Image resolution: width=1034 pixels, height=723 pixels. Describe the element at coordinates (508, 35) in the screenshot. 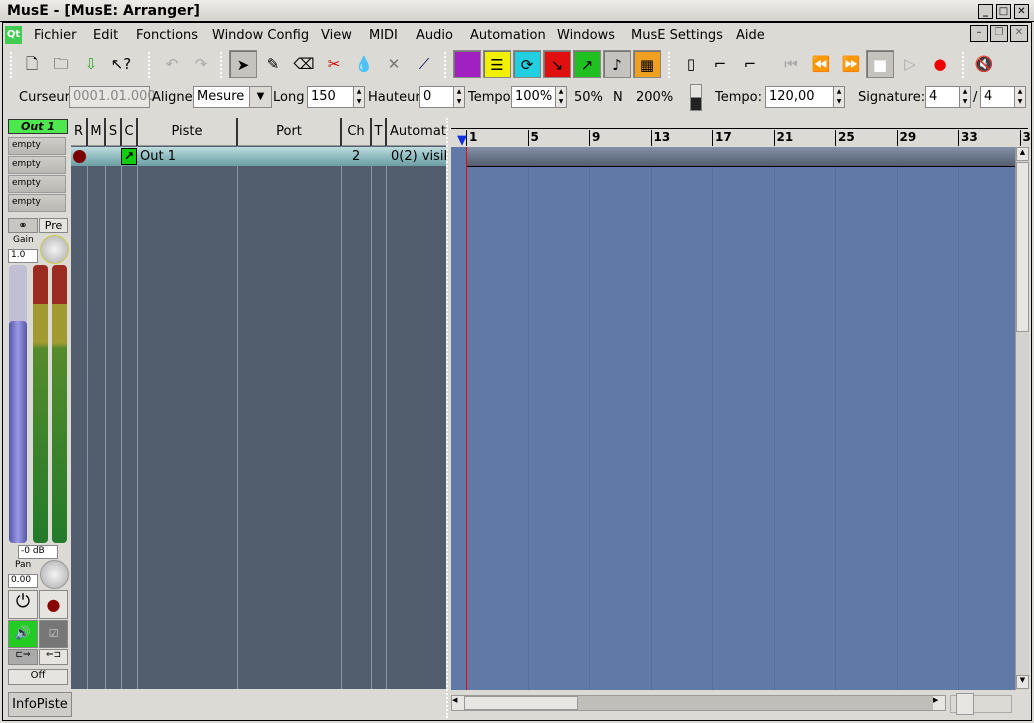

I see `menu-automation: Automation` at that location.